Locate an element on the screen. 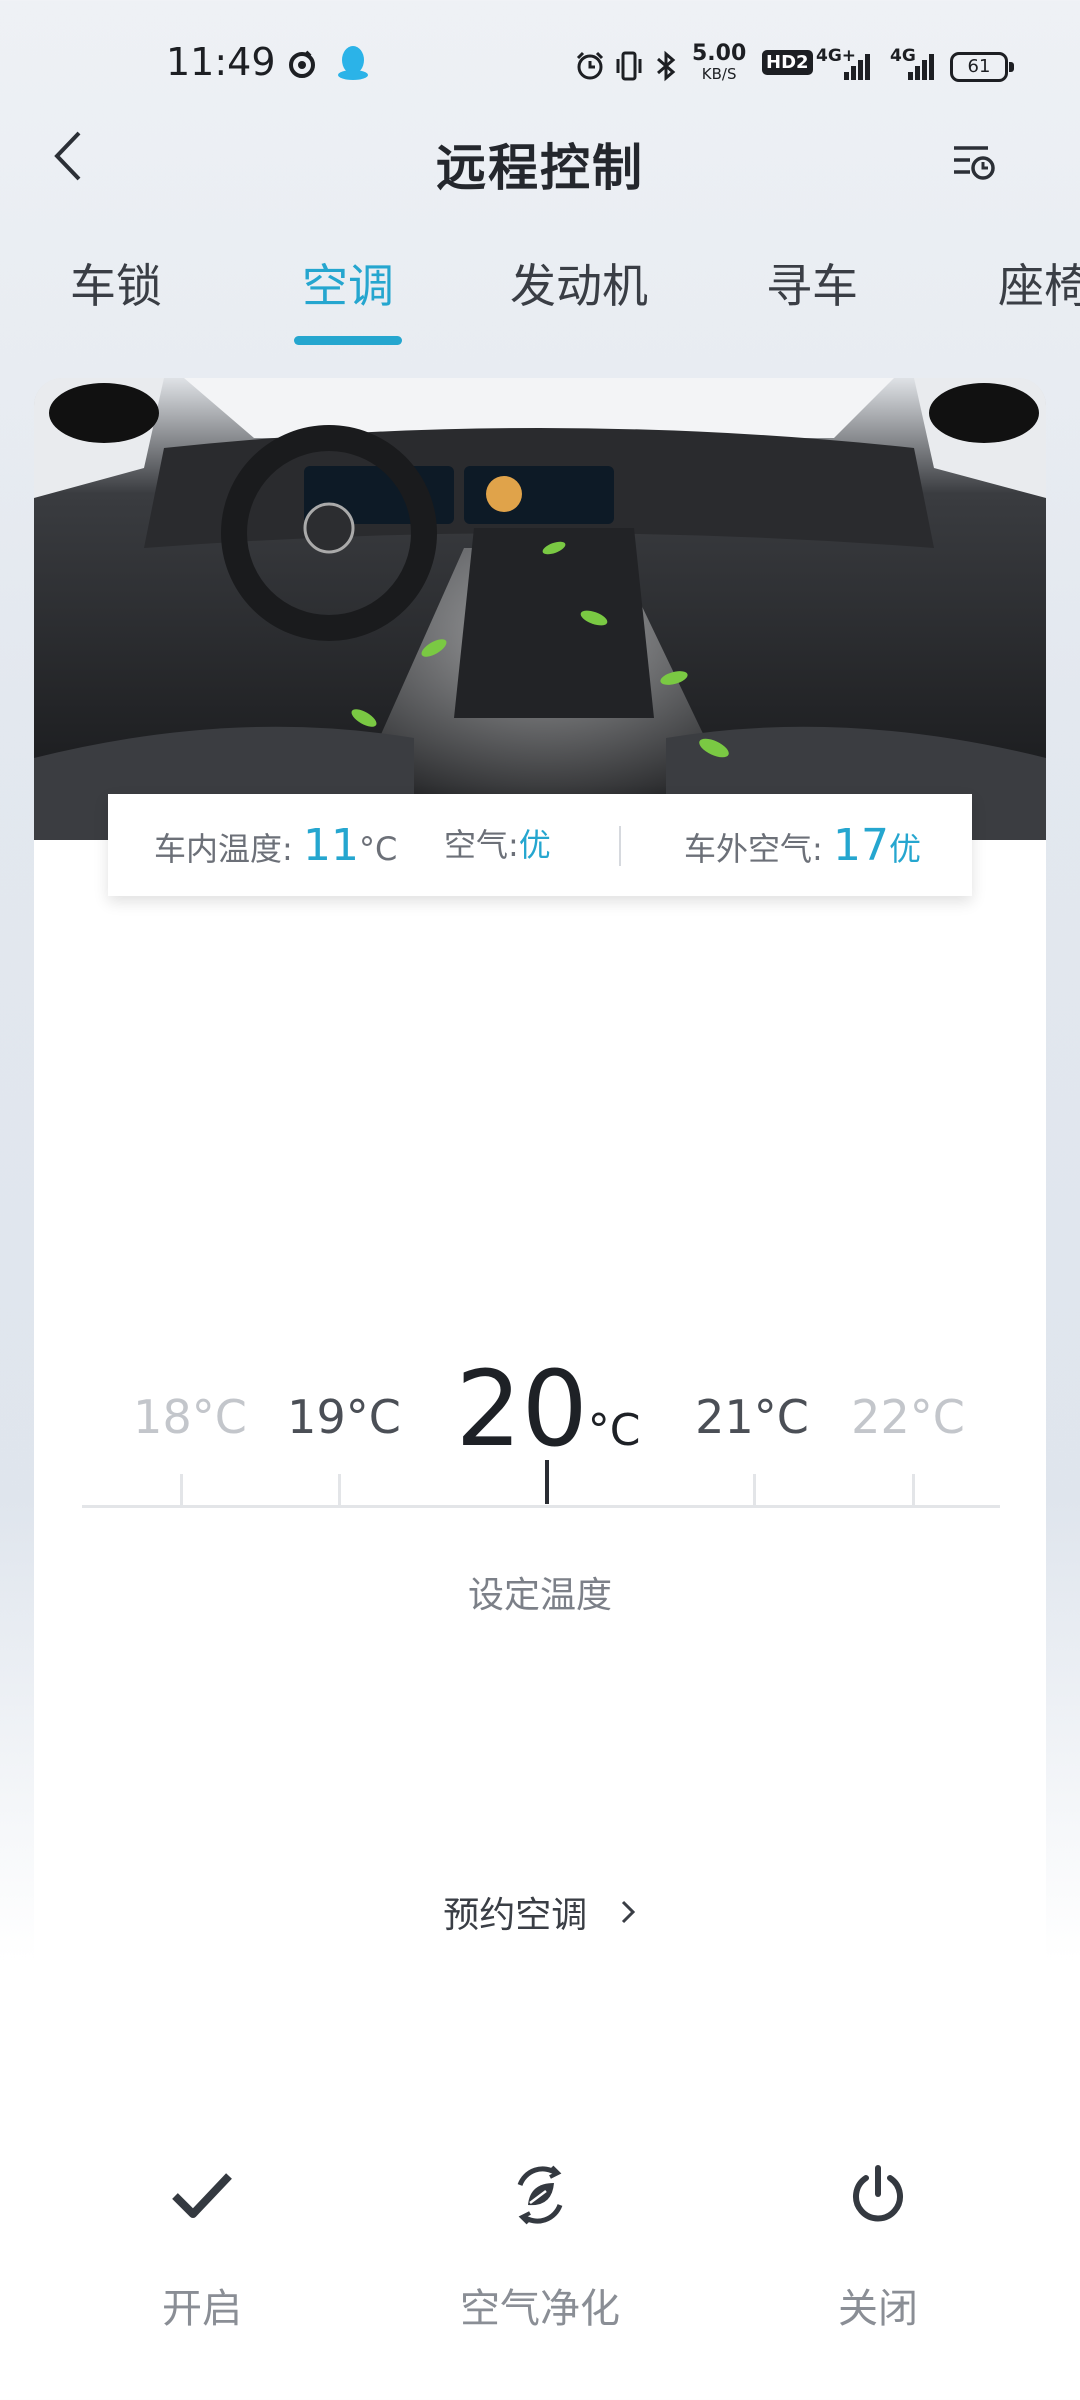 This screenshot has width=1080, height=2400. temp-option: 21°C is located at coordinates (752, 1417).